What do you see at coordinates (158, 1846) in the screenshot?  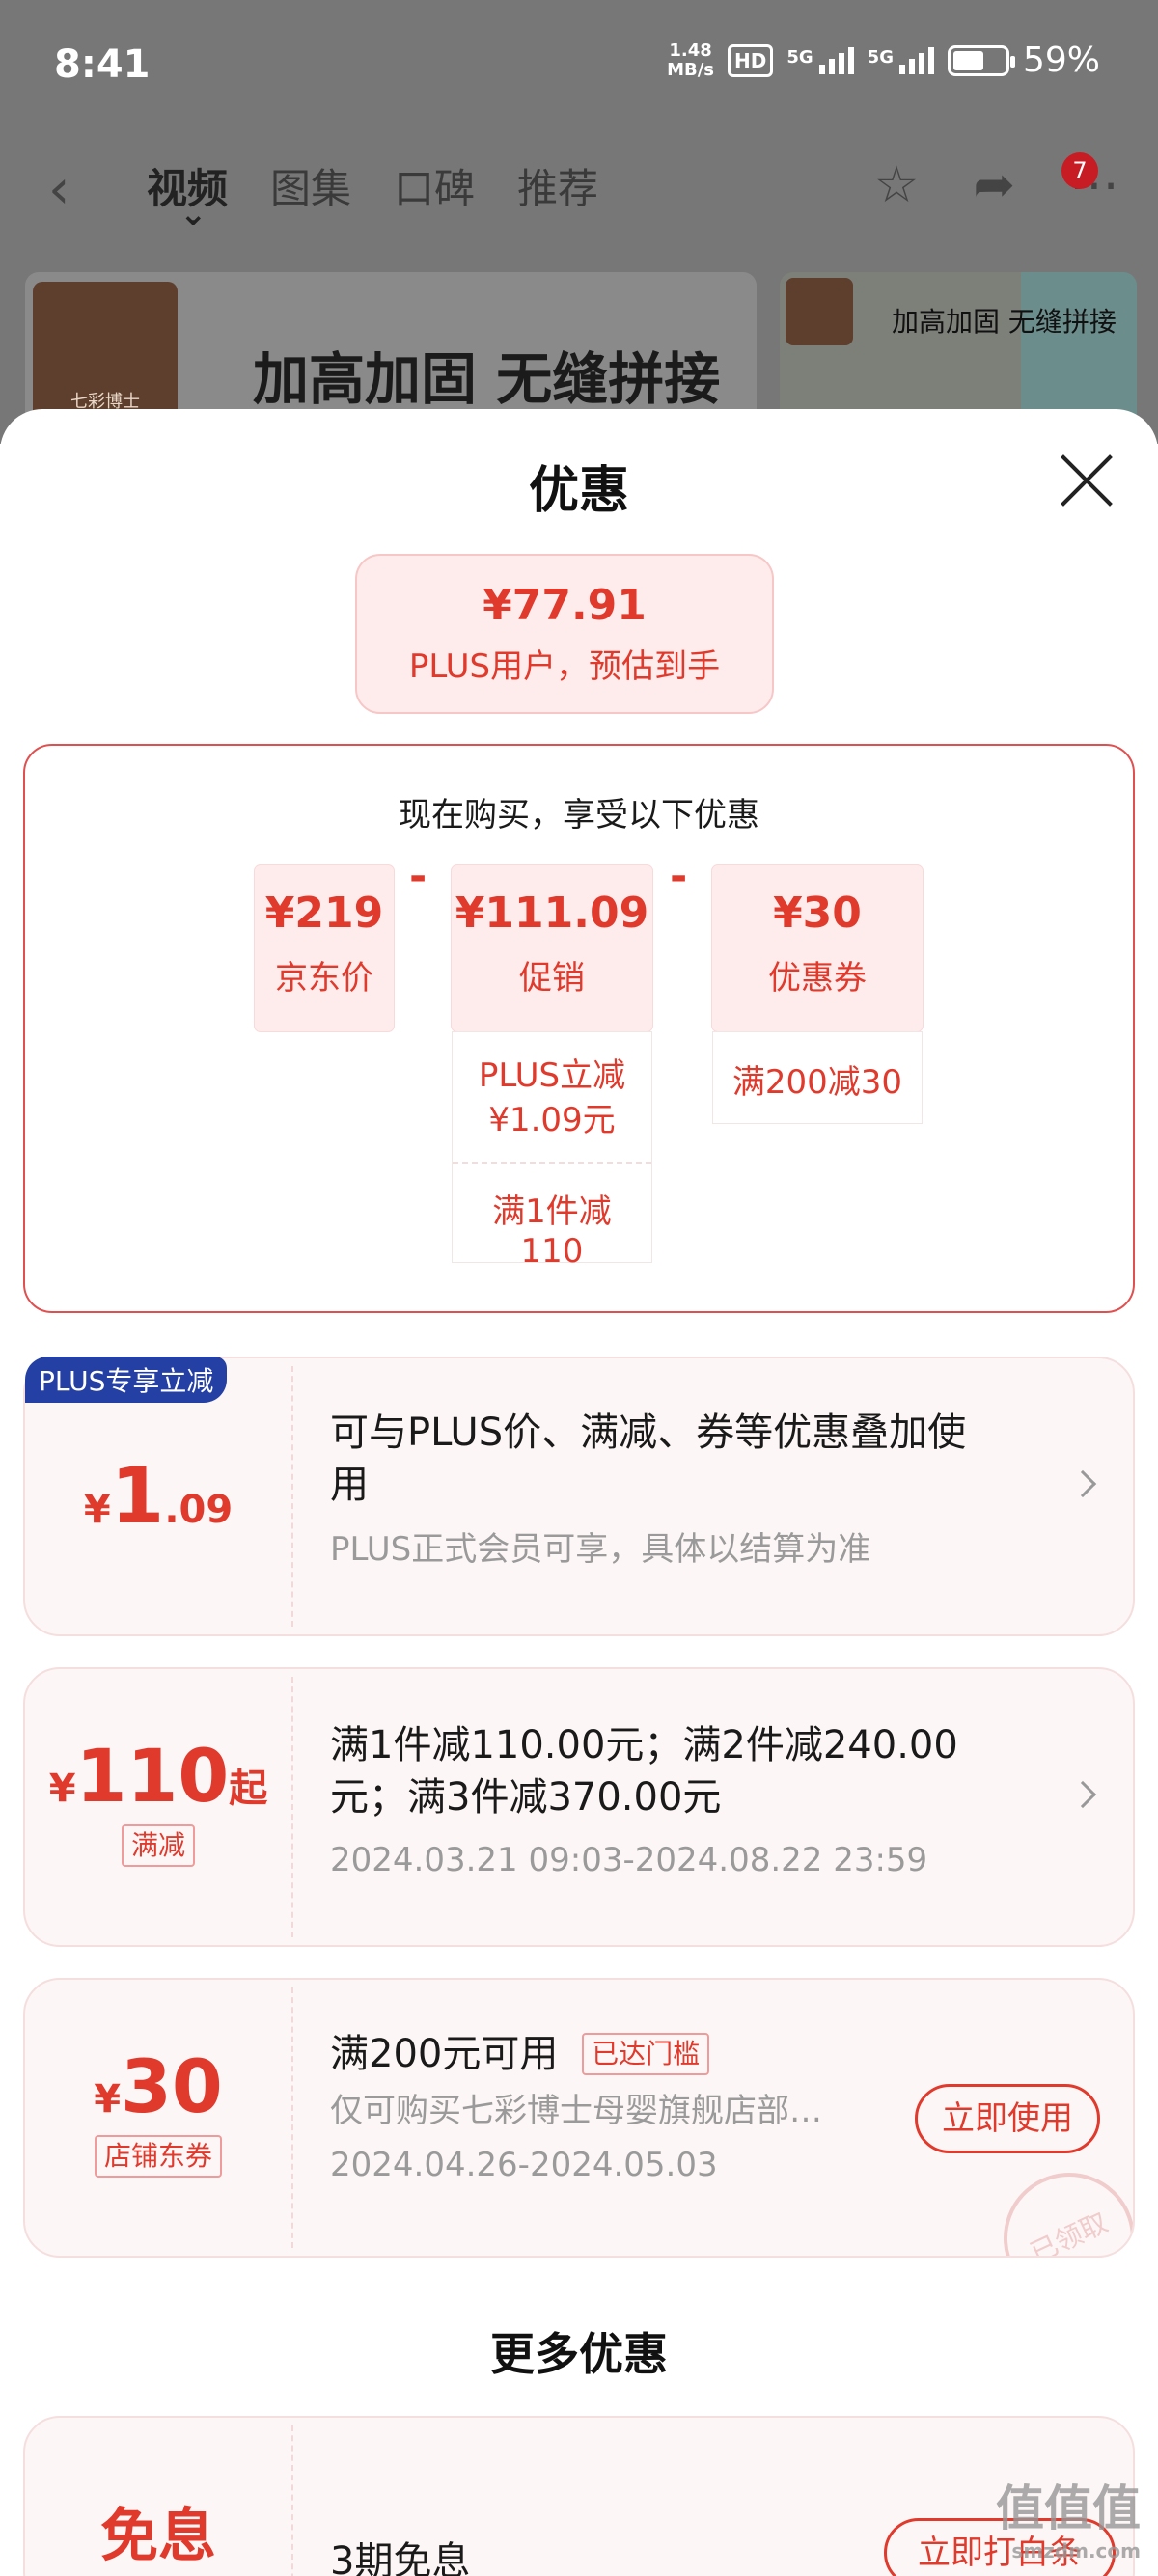 I see `reduction-tag: 满减` at bounding box center [158, 1846].